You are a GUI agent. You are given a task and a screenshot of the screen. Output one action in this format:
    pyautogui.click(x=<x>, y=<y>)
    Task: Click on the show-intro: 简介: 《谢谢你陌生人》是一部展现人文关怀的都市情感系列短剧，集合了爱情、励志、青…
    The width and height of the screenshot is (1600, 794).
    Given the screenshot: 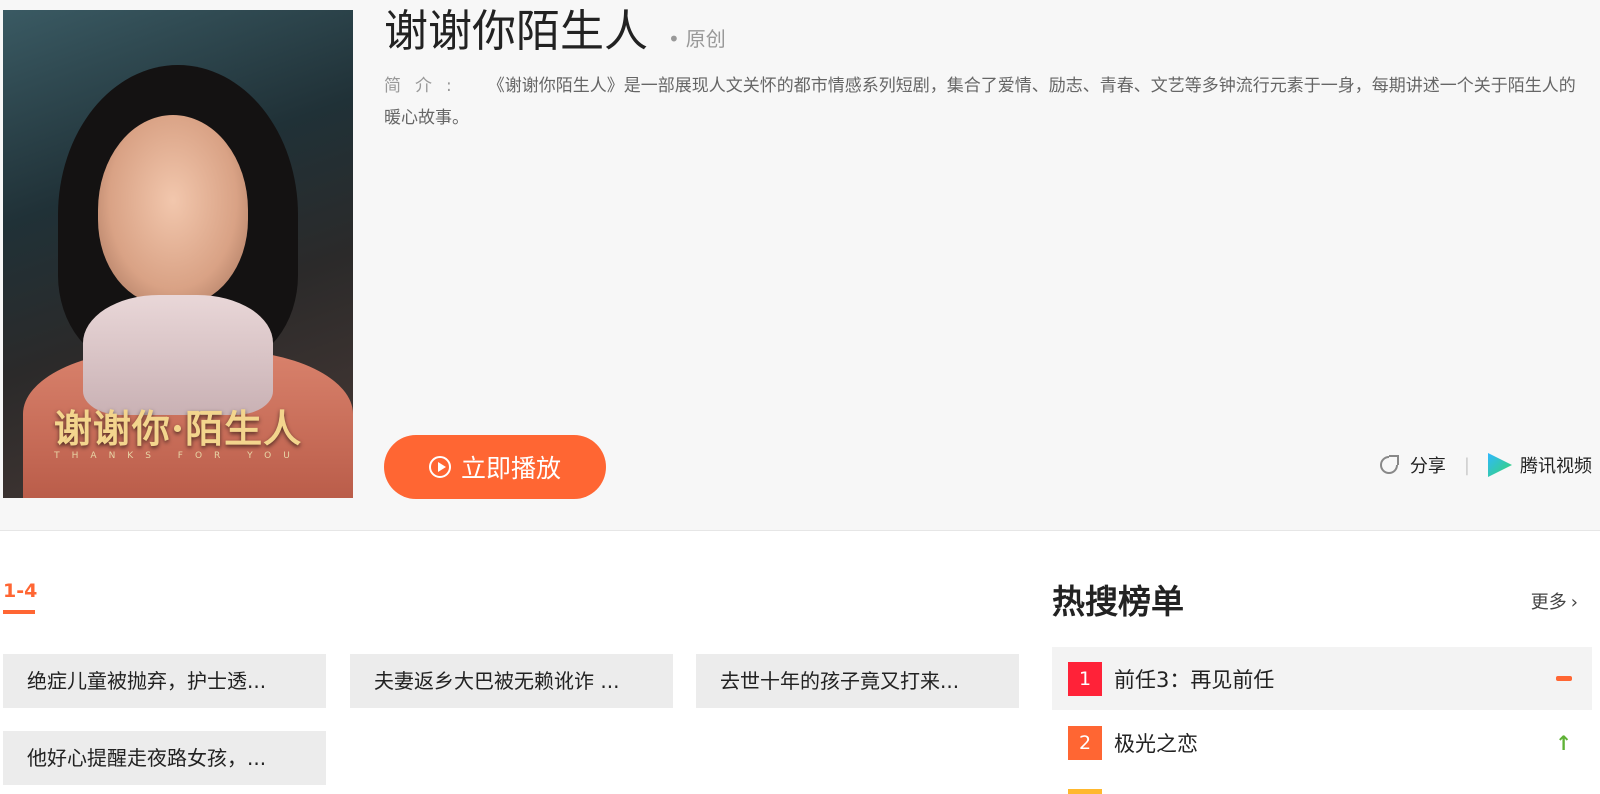 What is the action you would take?
    pyautogui.click(x=988, y=102)
    